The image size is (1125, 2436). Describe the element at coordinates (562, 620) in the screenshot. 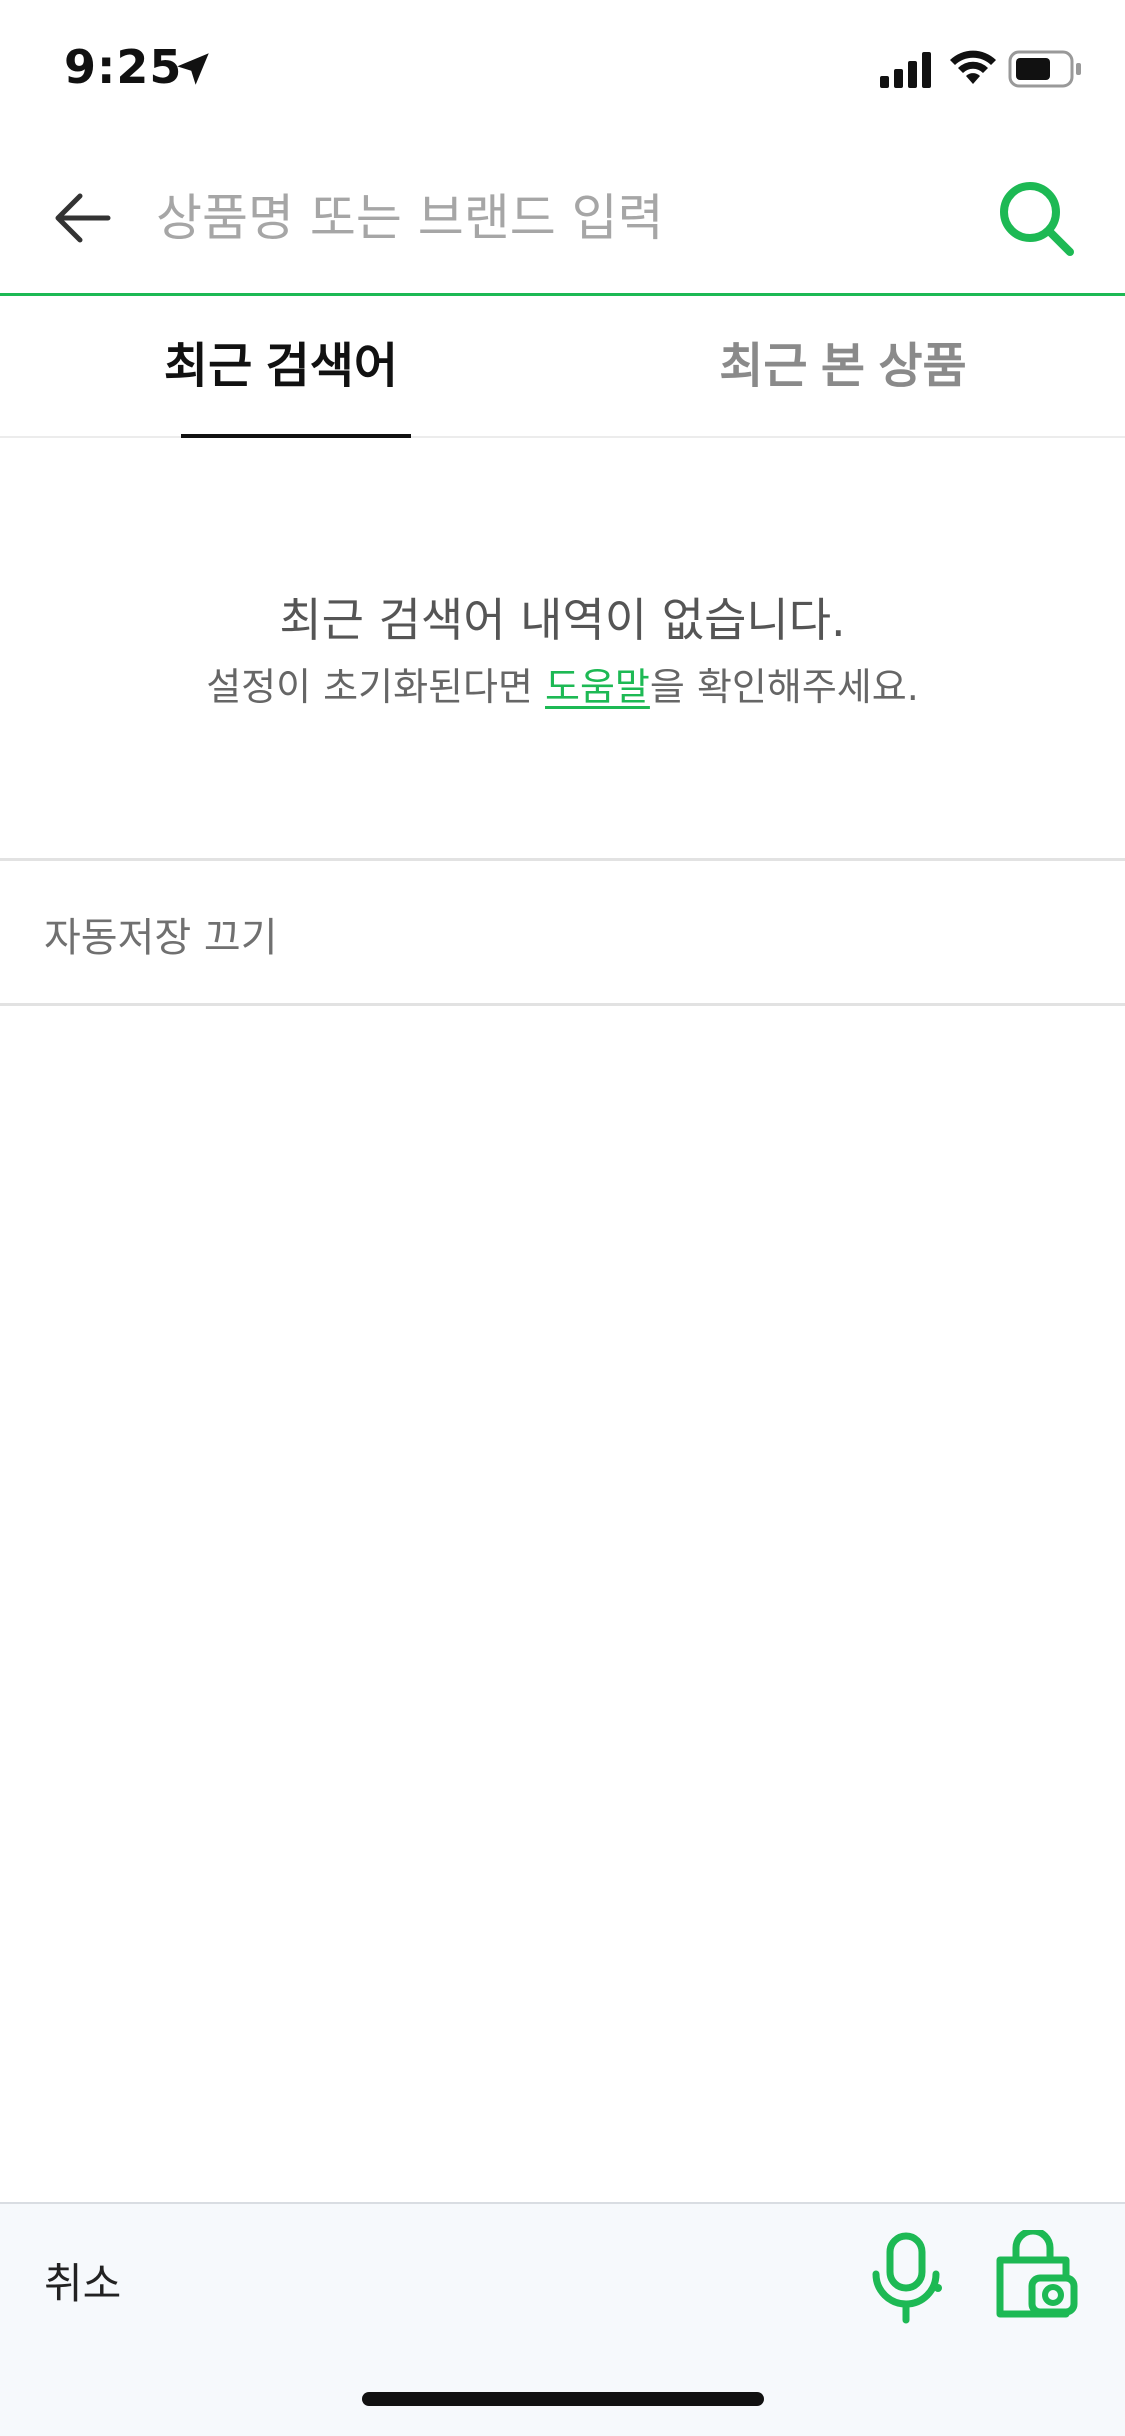

I see `empty-state-title: 최근 검색어 내역이 없습니다.` at that location.